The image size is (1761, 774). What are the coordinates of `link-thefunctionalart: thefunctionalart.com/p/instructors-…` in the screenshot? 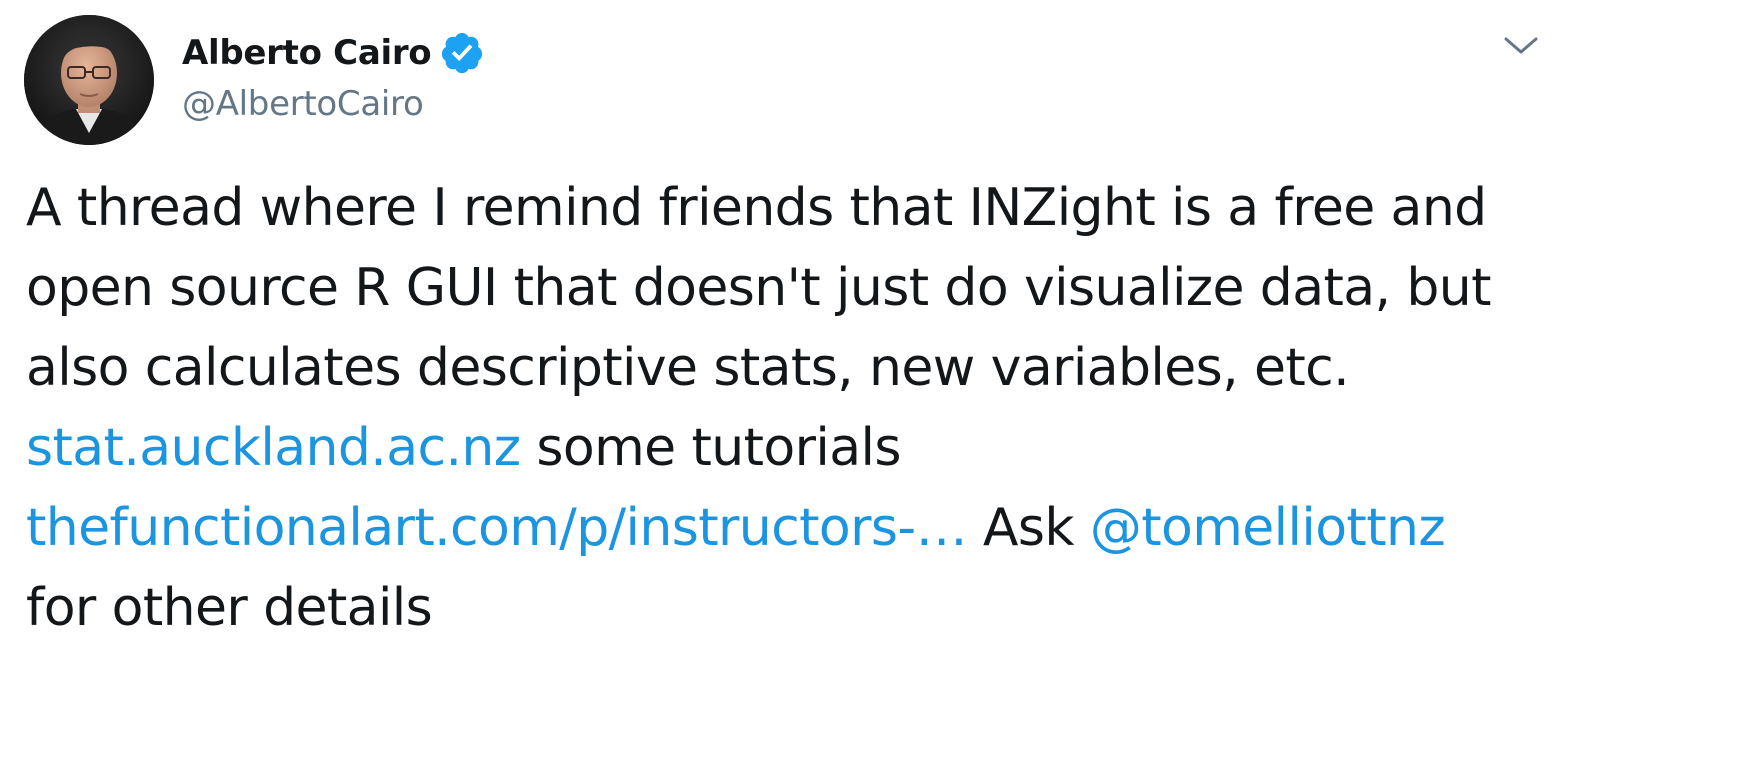 It's located at (497, 528).